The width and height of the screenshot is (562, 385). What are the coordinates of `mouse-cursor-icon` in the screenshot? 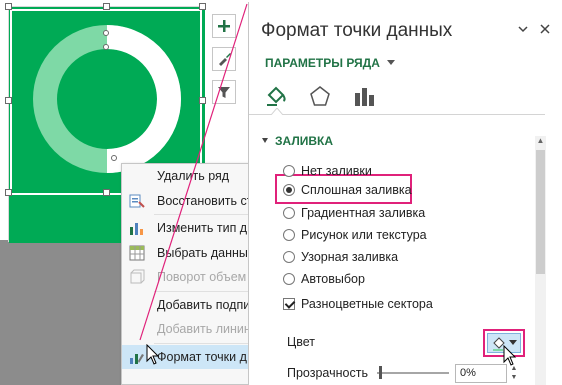 It's located at (153, 354).